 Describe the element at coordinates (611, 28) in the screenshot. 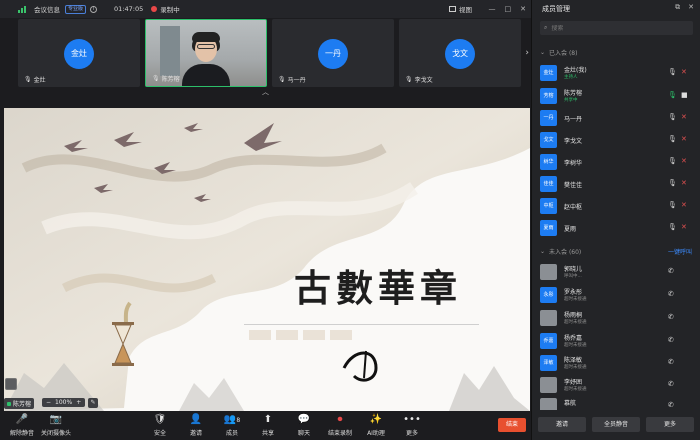

I see `search-input` at that location.